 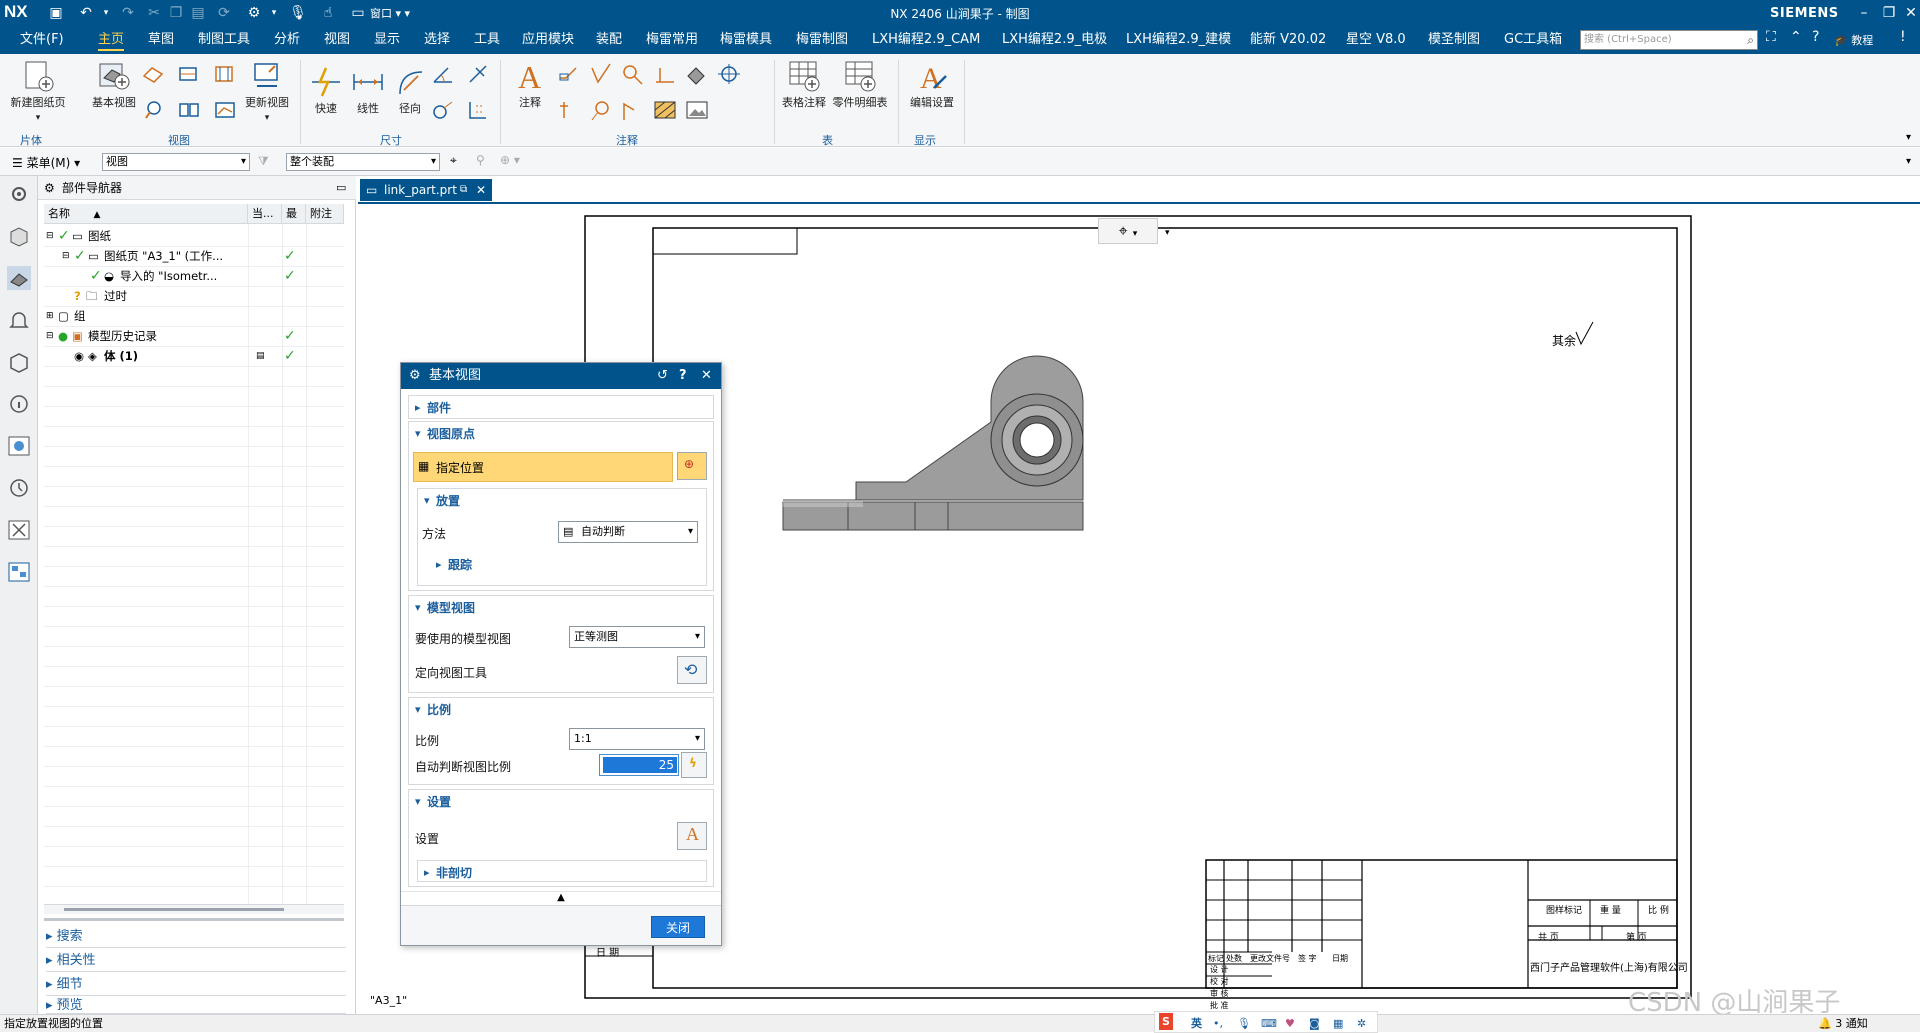 I want to click on radial-dimension-button: 径向, so click(x=410, y=90).